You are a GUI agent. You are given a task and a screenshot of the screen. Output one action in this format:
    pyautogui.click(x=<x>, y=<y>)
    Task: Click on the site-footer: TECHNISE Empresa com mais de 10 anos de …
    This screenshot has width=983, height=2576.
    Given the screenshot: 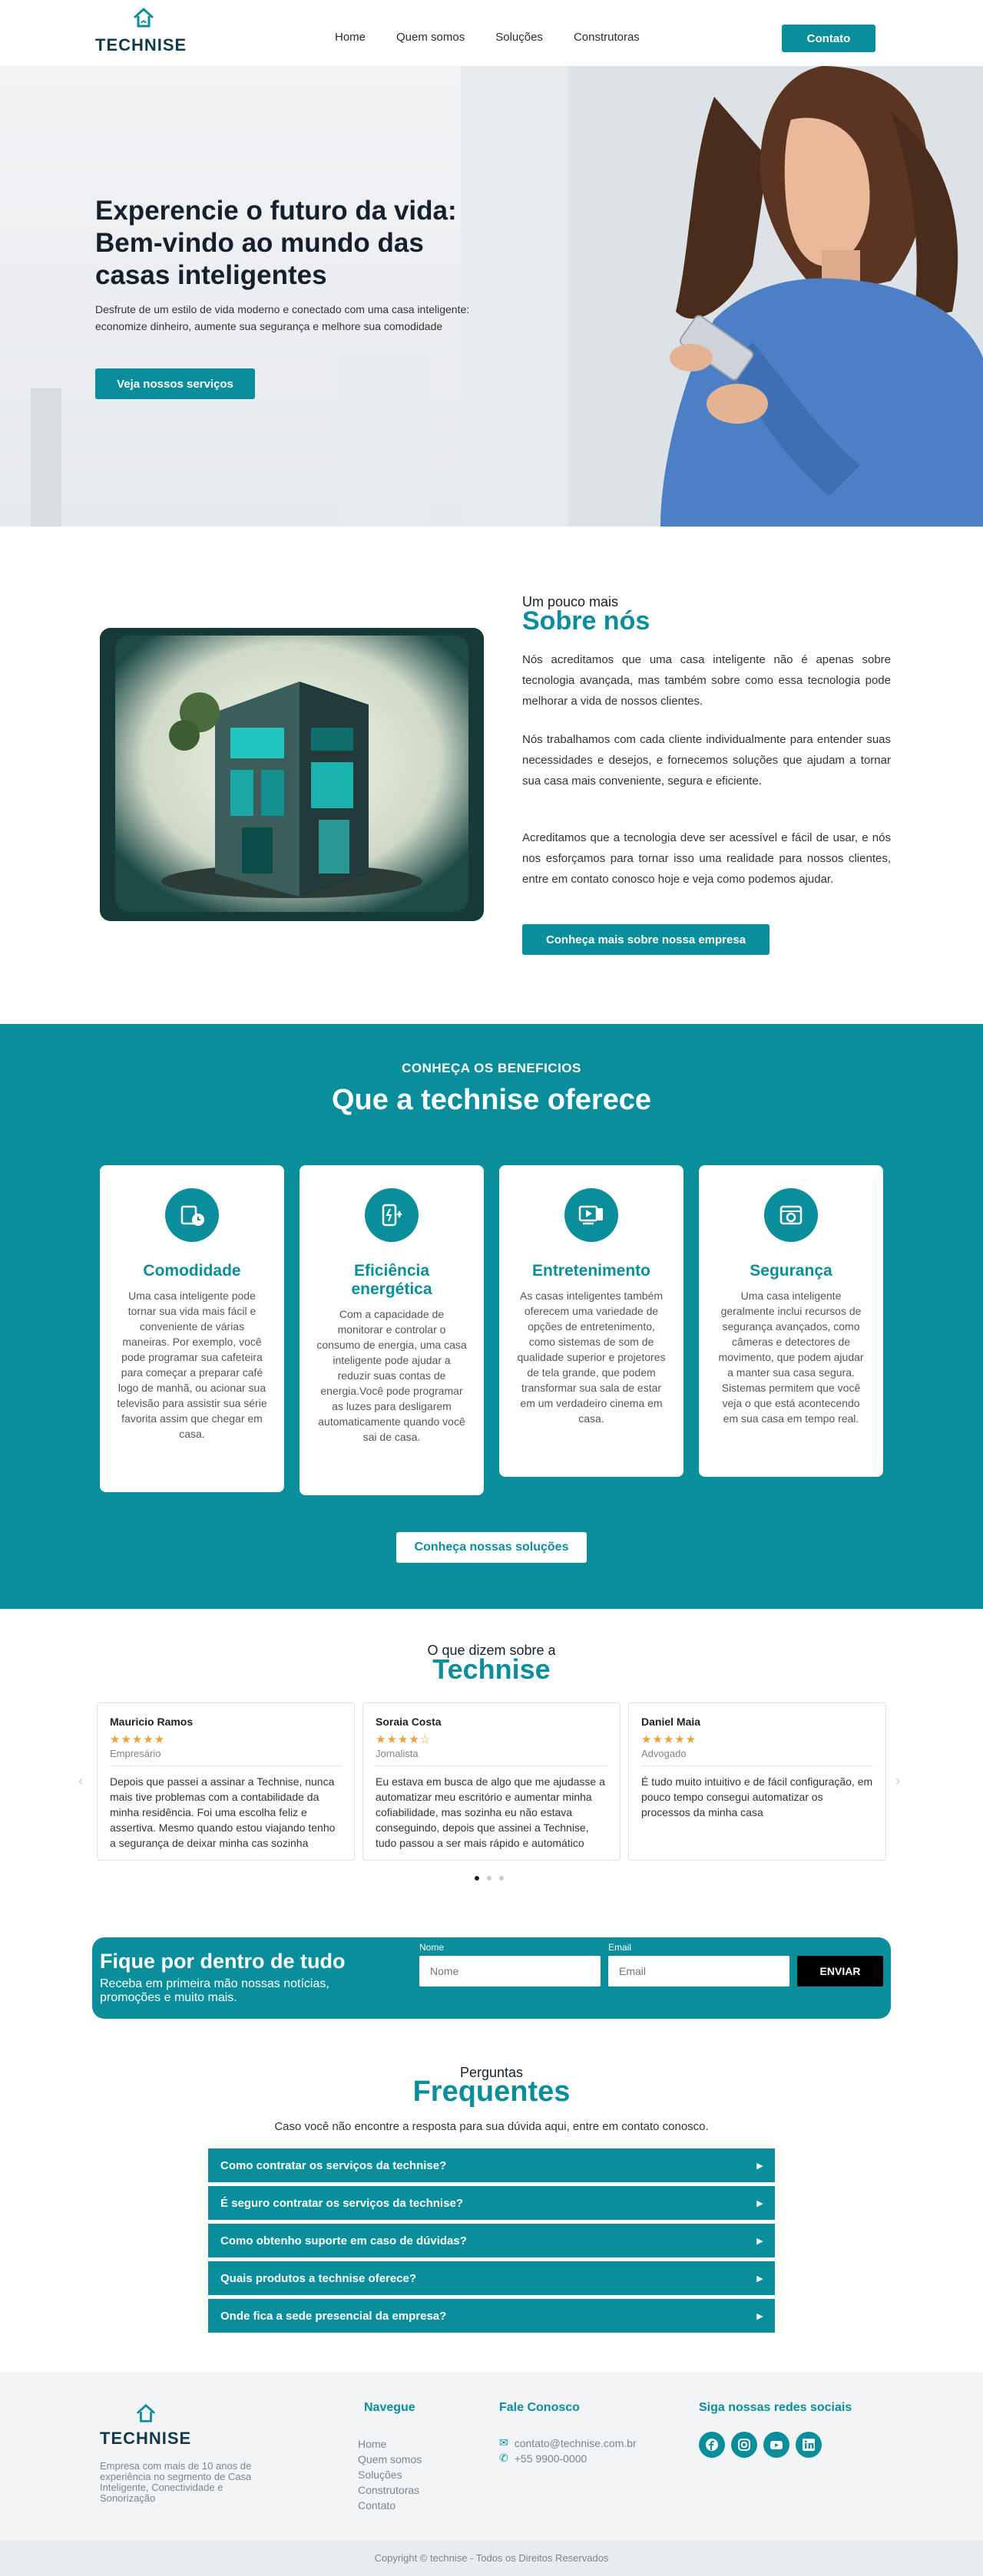 What is the action you would take?
    pyautogui.click(x=491, y=2456)
    